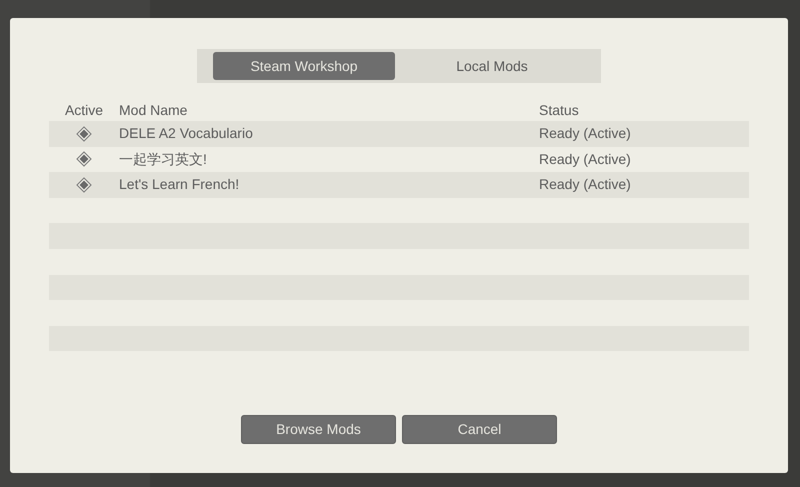  I want to click on mod-name: DELE A2 Vocabulario, so click(186, 134).